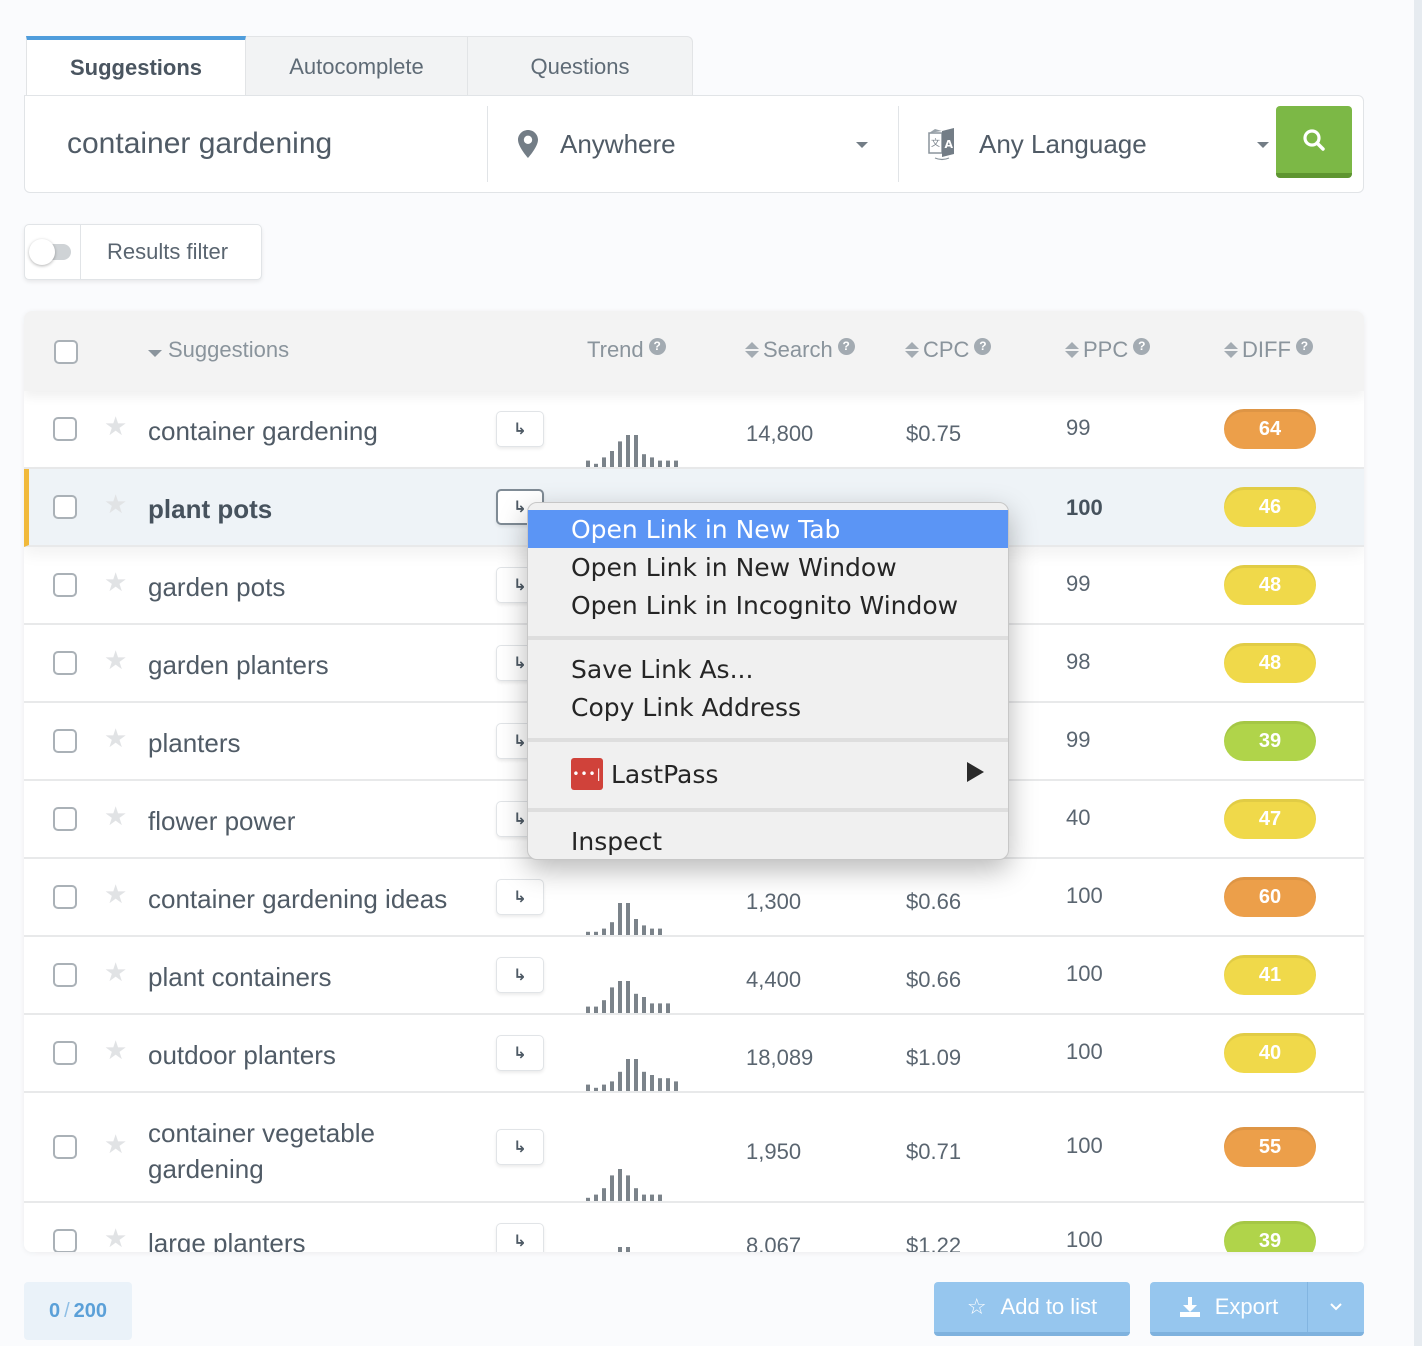 The width and height of the screenshot is (1422, 1346). What do you see at coordinates (1108, 350) in the screenshot?
I see `column-header-ppc: PPC ?` at bounding box center [1108, 350].